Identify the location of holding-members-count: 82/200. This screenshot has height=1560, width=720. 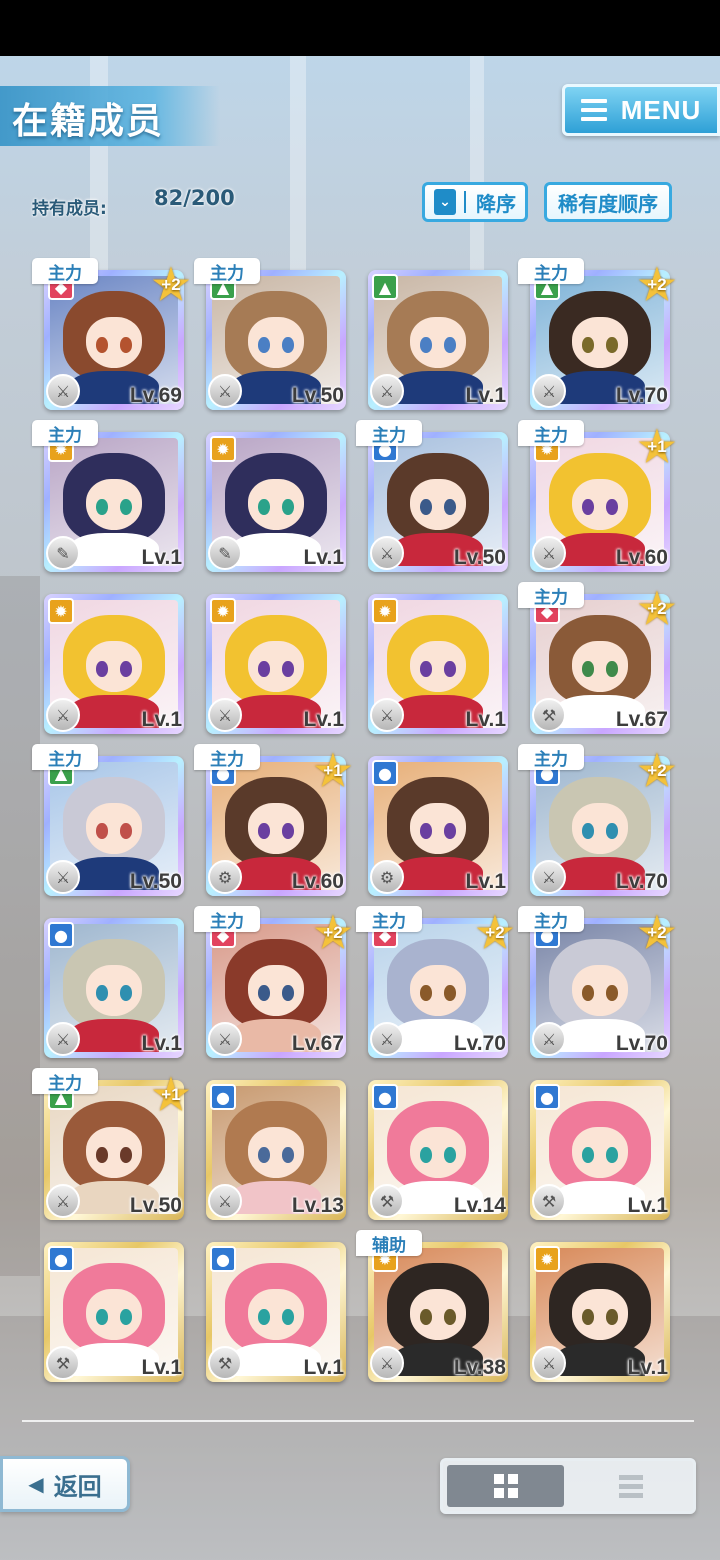
(194, 198).